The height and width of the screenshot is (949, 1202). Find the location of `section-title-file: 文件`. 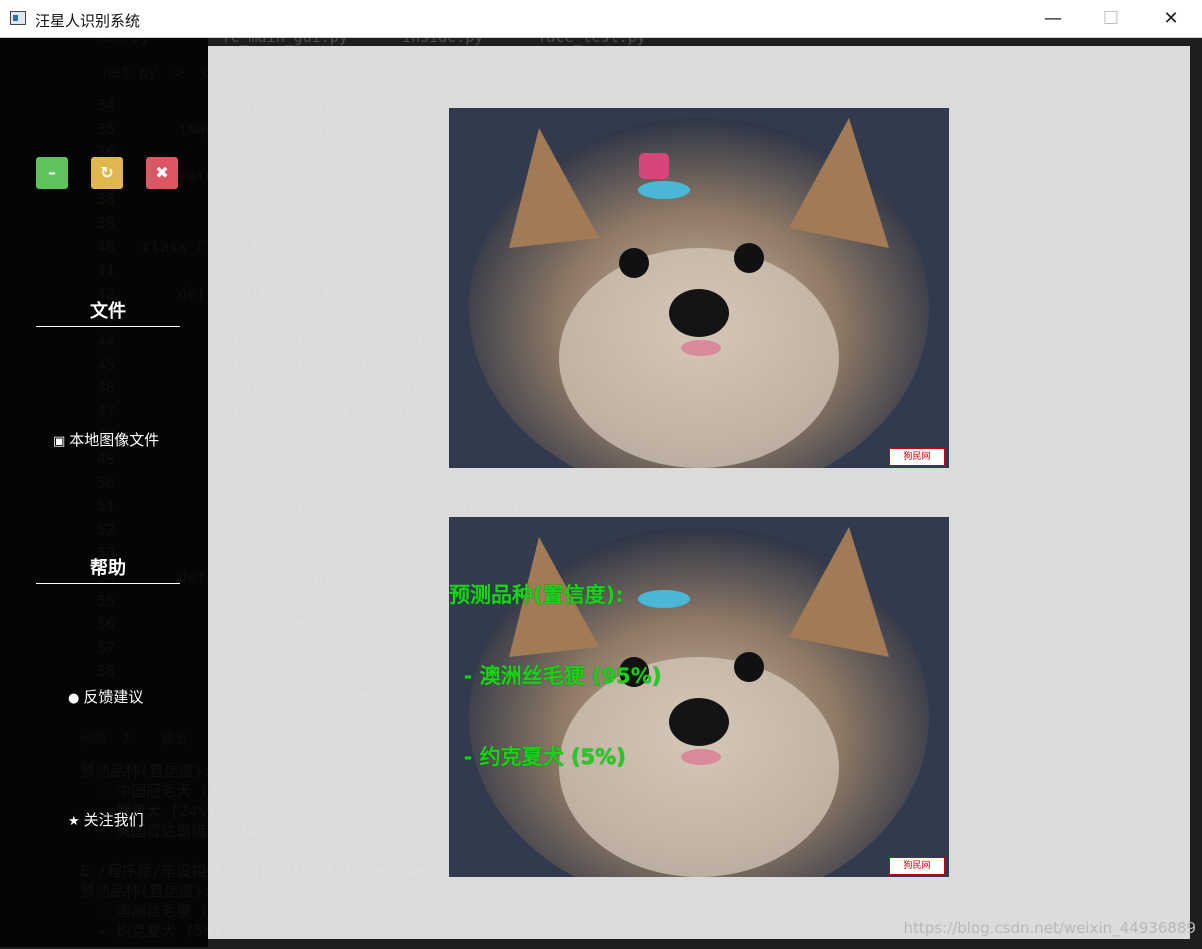

section-title-file: 文件 is located at coordinates (108, 312).